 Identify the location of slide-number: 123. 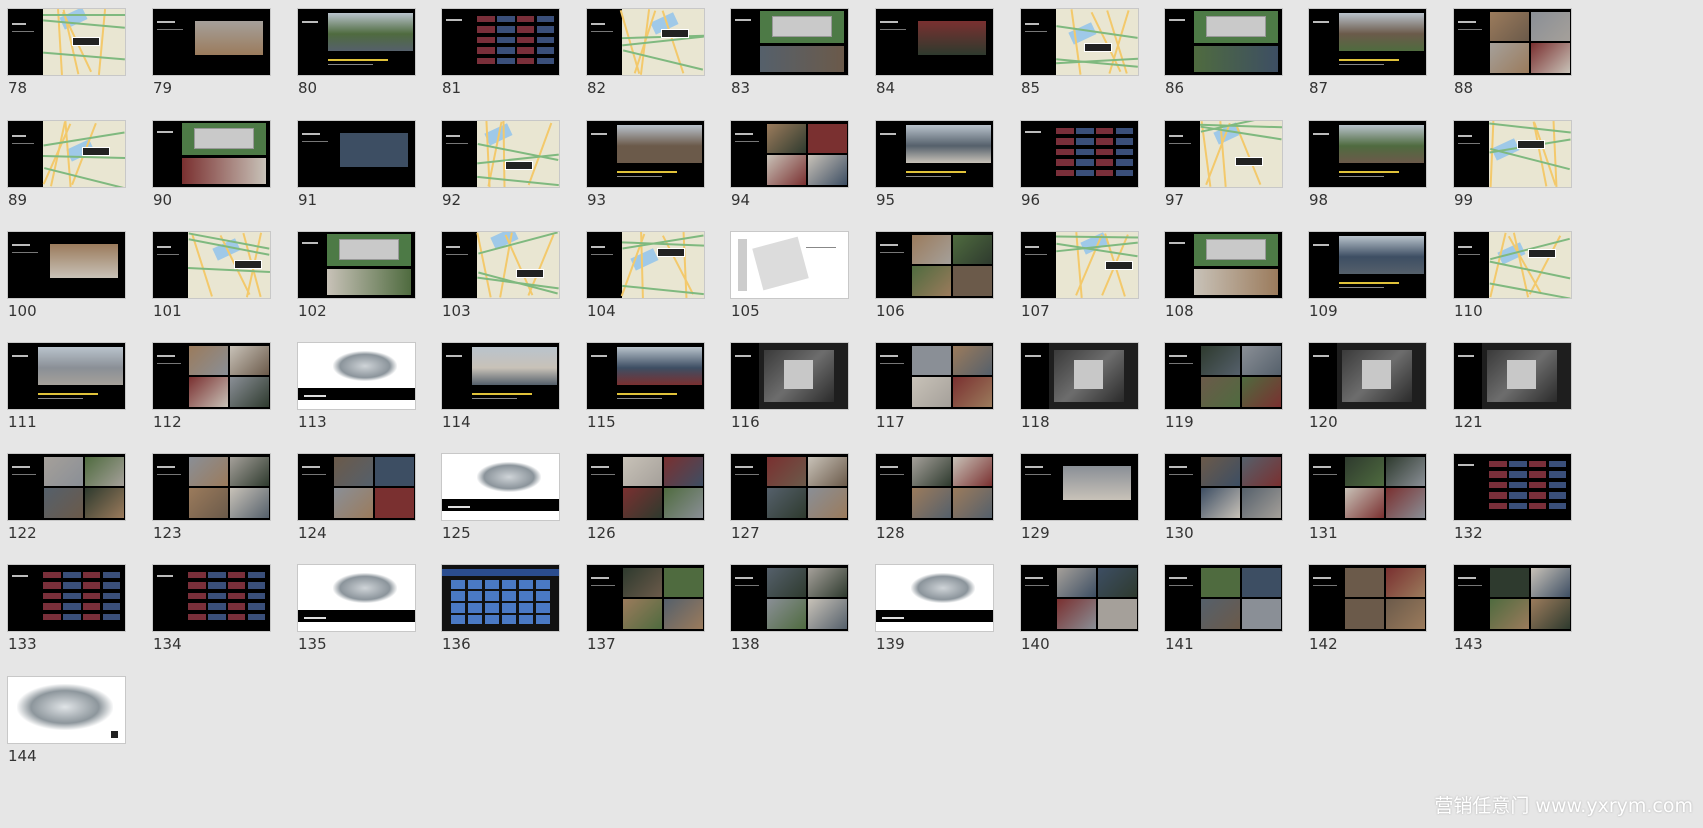
(167, 533).